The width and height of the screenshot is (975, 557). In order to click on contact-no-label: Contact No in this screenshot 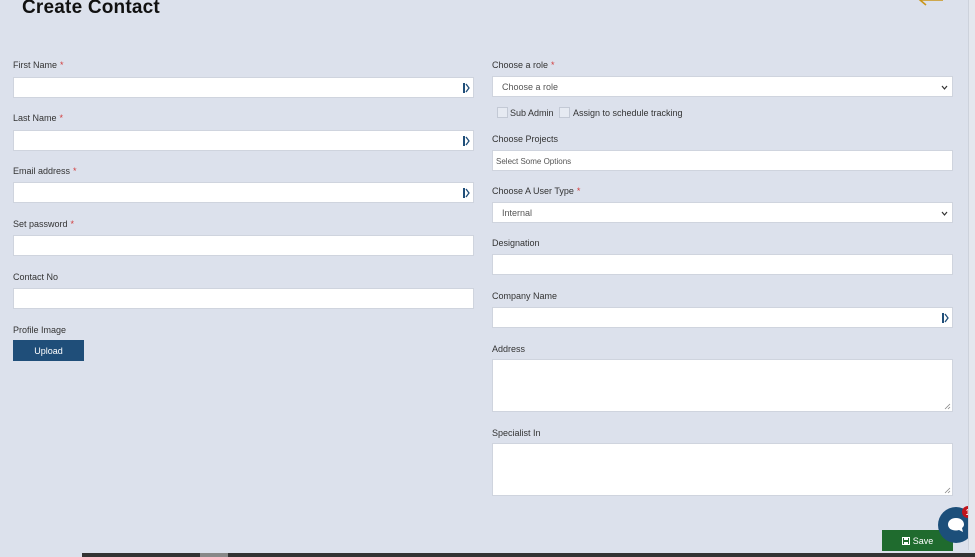, I will do `click(36, 277)`.